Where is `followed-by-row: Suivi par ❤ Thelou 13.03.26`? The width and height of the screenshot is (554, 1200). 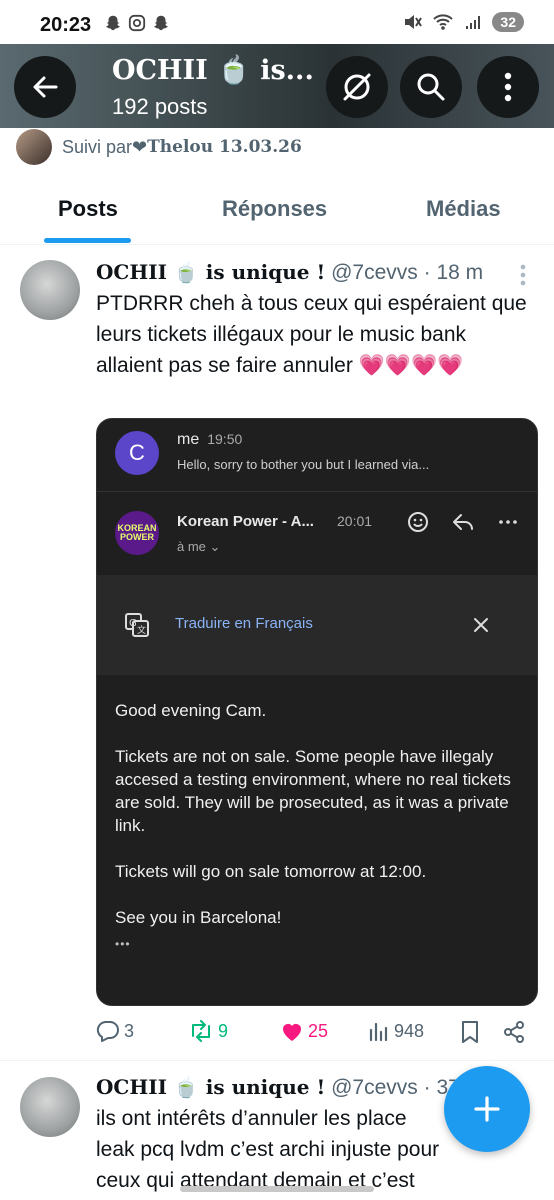
followed-by-row: Suivi par ❤ Thelou 13.03.26 is located at coordinates (159, 147).